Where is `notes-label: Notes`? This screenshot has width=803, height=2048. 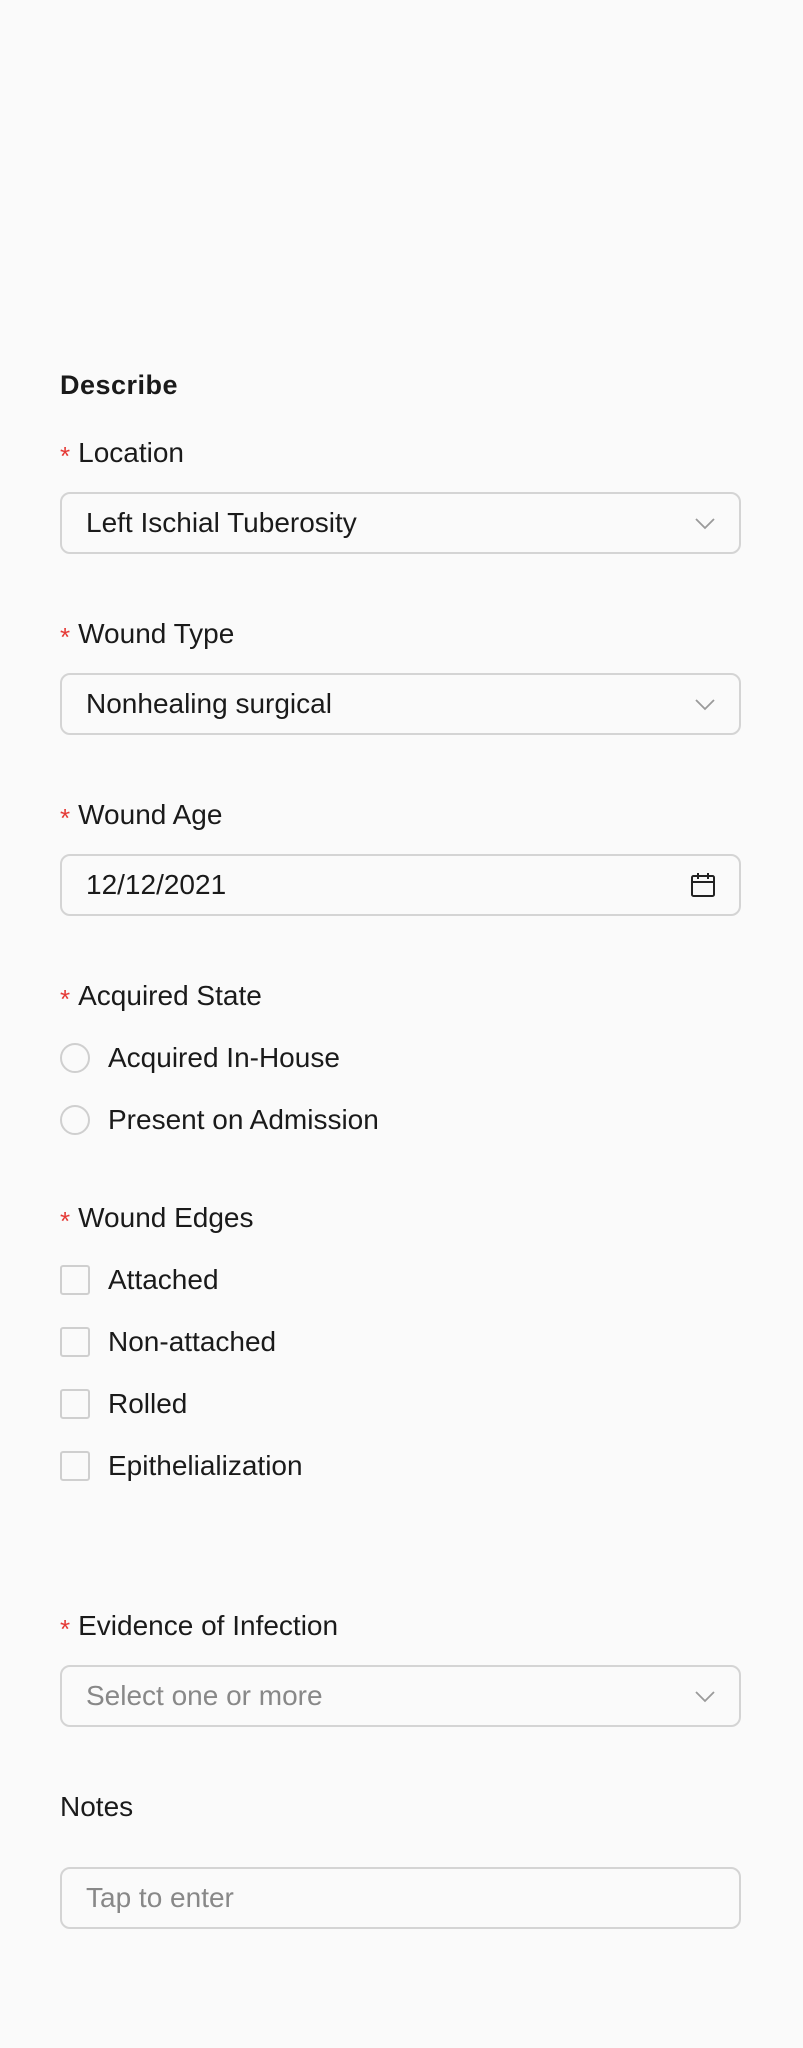 notes-label: Notes is located at coordinates (96, 1807).